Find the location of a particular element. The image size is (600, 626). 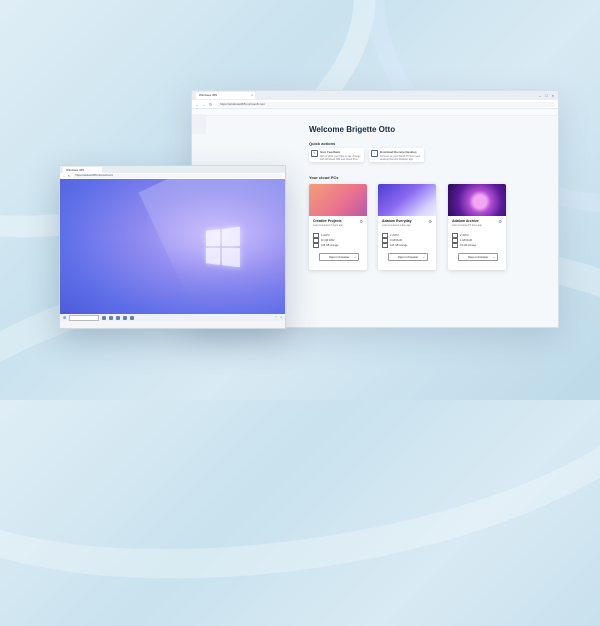

close-icon: × is located at coordinates (553, 95).